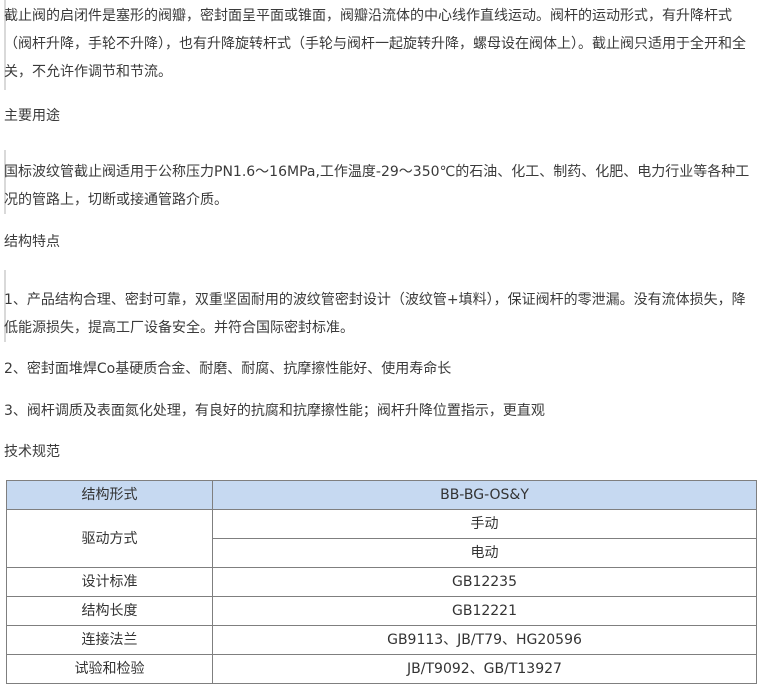  I want to click on table-row: 结构长度 GB12221, so click(381, 611).